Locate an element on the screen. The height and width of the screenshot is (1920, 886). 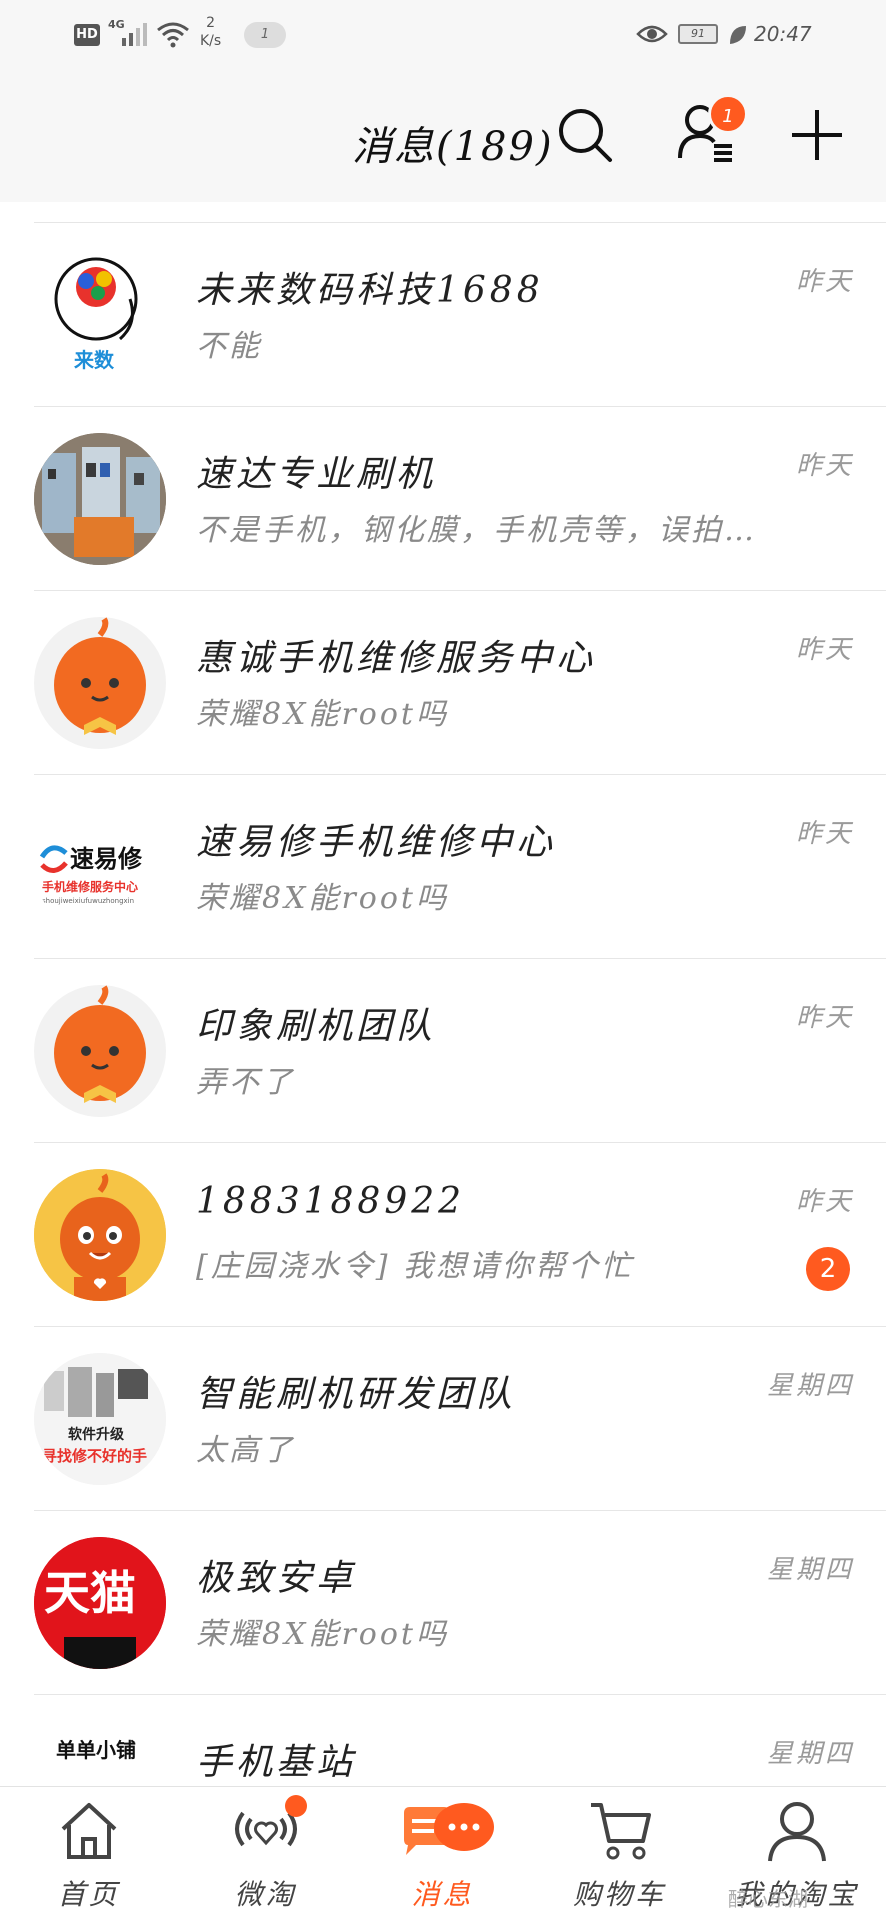
hd-indicator: HD is located at coordinates (87, 35).